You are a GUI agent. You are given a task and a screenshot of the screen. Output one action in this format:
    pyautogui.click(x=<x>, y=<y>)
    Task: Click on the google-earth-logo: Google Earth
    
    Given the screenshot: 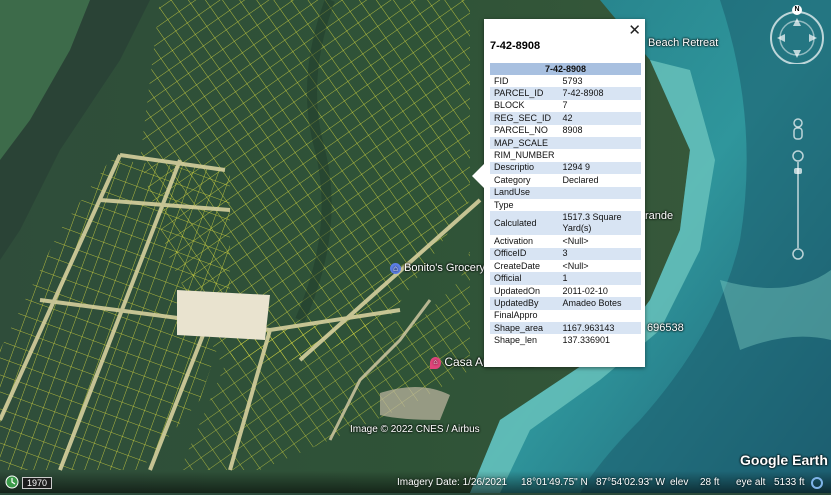 What is the action you would take?
    pyautogui.click(x=784, y=460)
    